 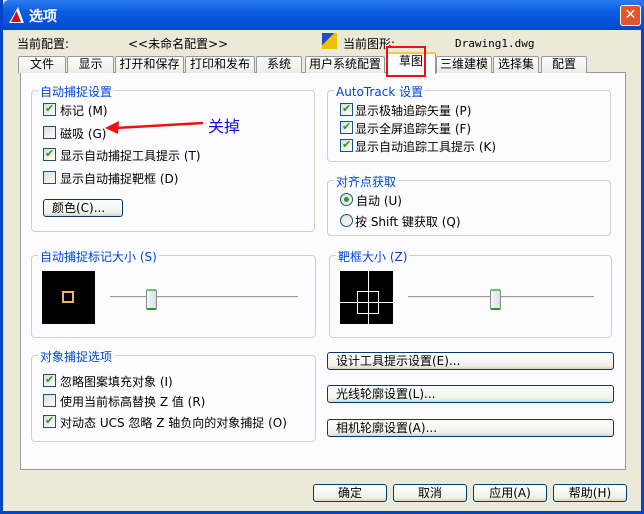 What do you see at coordinates (43, 44) in the screenshot?
I see `current-profile-label: 当前配置:` at bounding box center [43, 44].